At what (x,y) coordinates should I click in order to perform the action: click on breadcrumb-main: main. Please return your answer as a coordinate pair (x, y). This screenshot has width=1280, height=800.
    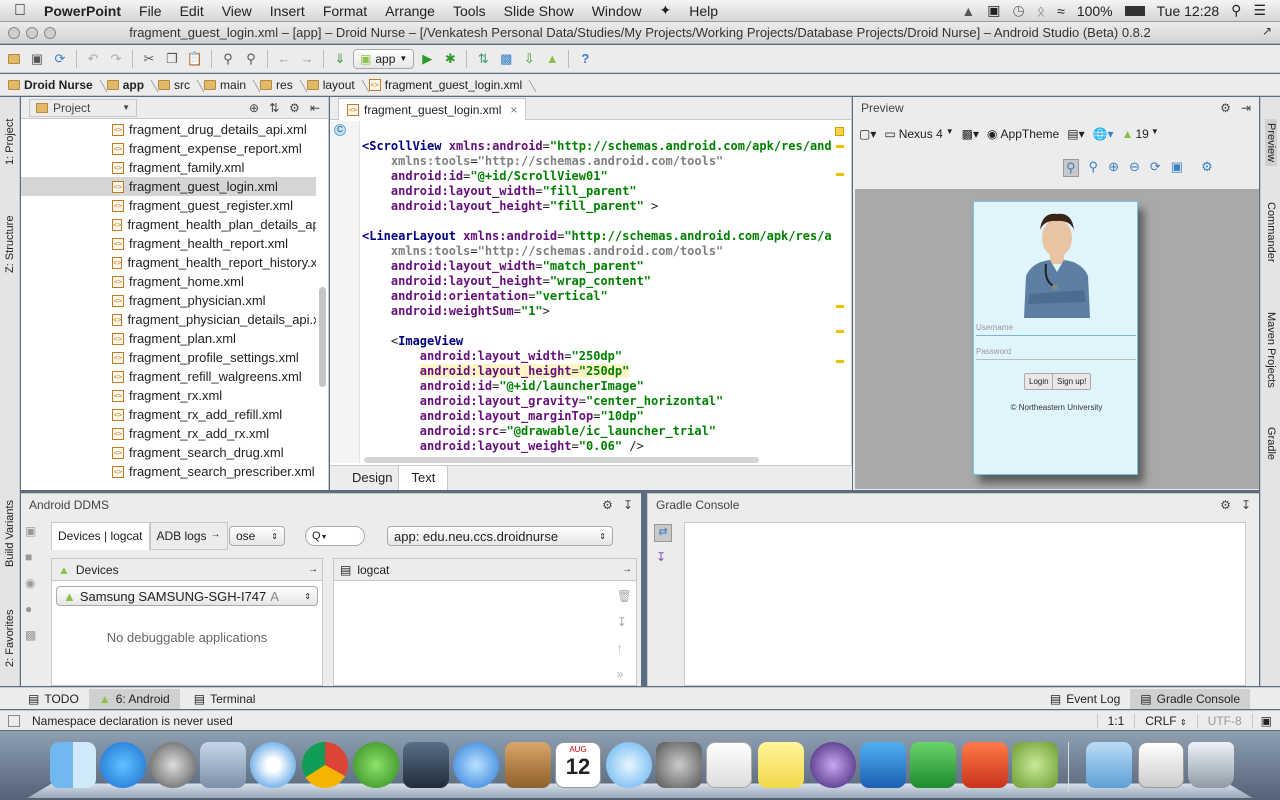
    Looking at the image, I should click on (232, 85).